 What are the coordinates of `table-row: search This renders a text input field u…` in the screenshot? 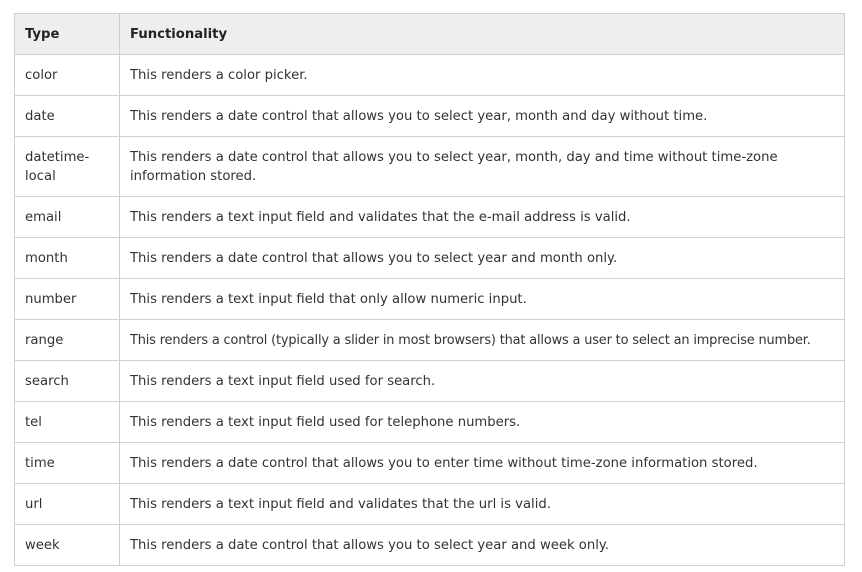 It's located at (429, 381).